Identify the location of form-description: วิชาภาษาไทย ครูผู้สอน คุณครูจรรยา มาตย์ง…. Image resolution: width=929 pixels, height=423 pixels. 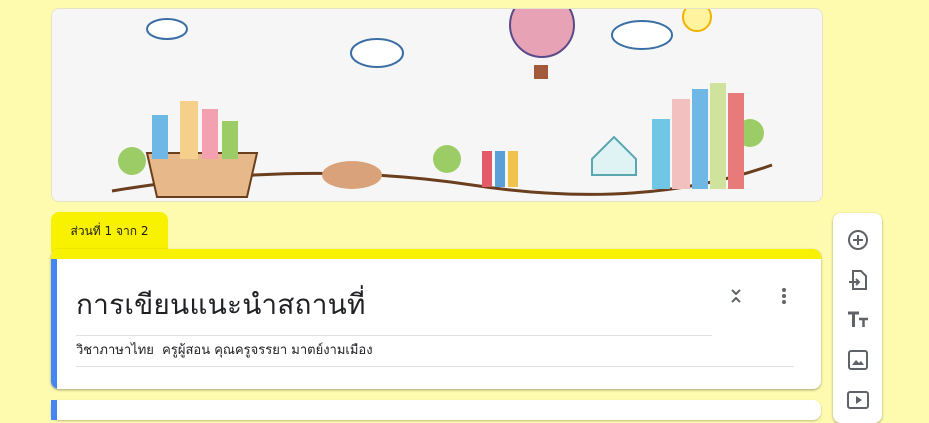
(435, 353).